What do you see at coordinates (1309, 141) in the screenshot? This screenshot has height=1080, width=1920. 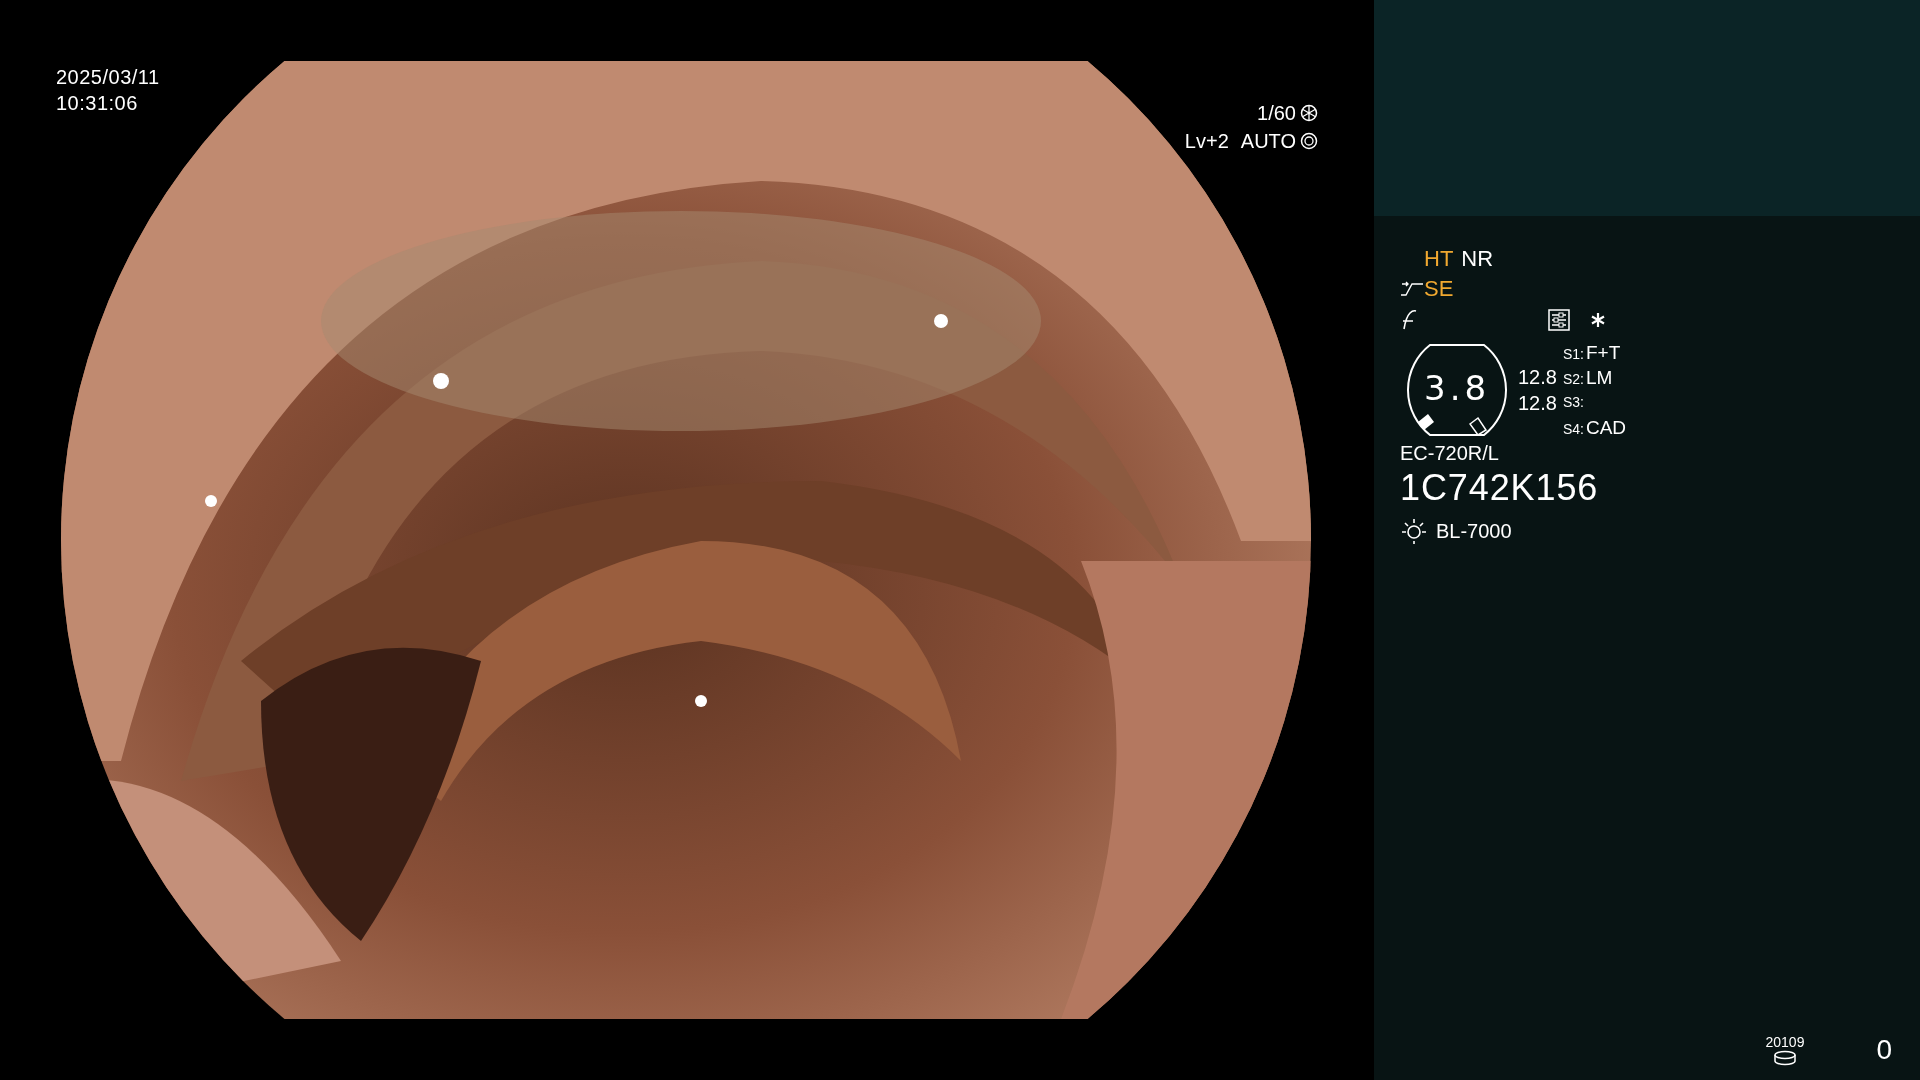 I see `aperture-icon` at bounding box center [1309, 141].